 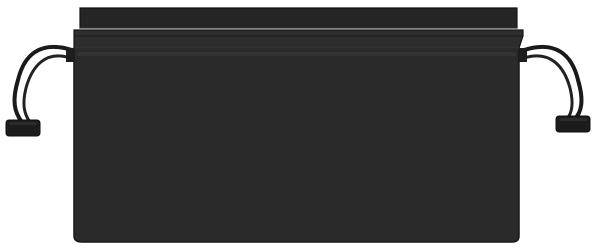 I want to click on left-handle-grip-highlight, so click(x=23, y=123).